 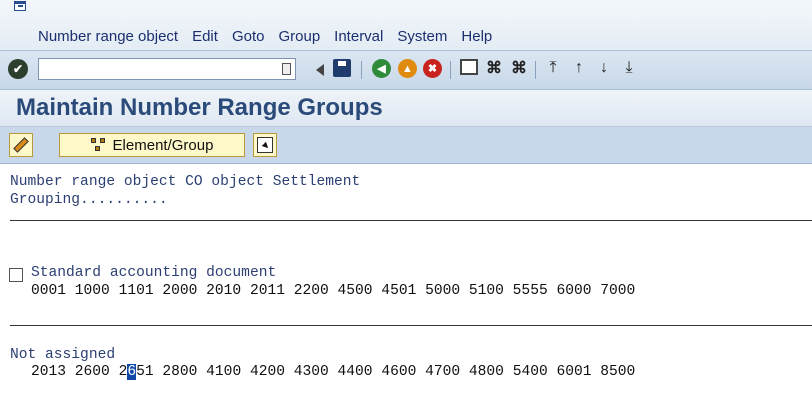 I want to click on find-next-icon: ⌘, so click(x=519, y=68).